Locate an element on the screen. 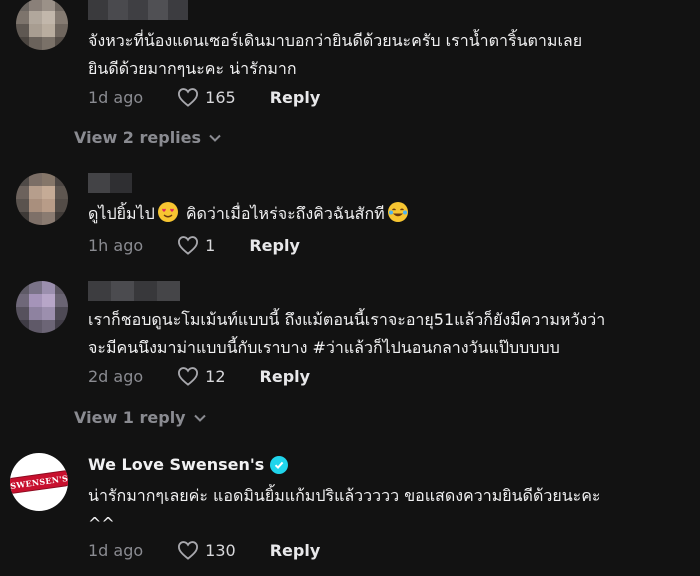  timestamp: 2d ago is located at coordinates (116, 376).